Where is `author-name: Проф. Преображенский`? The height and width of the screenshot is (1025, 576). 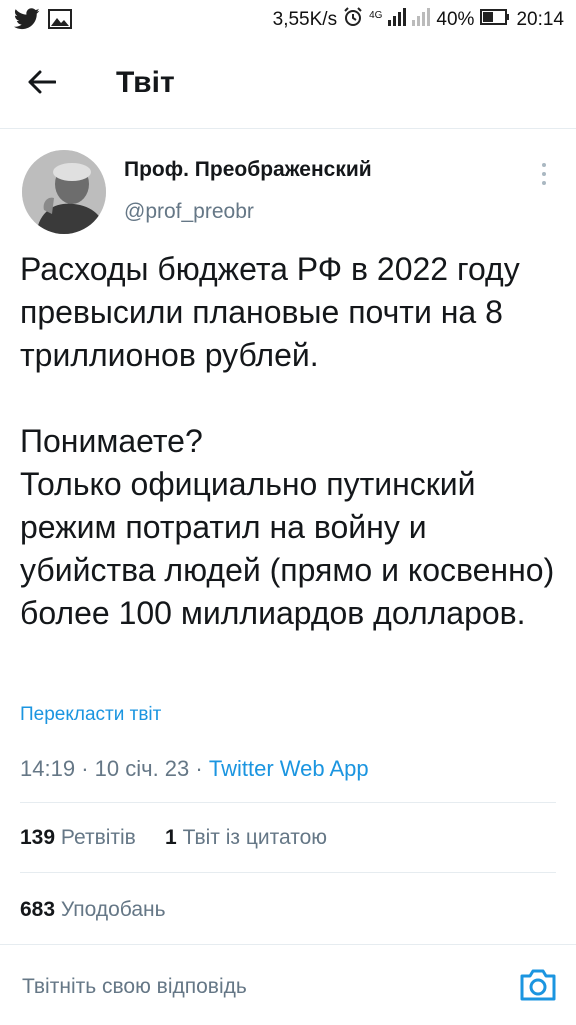
author-name: Проф. Преображенский is located at coordinates (248, 170).